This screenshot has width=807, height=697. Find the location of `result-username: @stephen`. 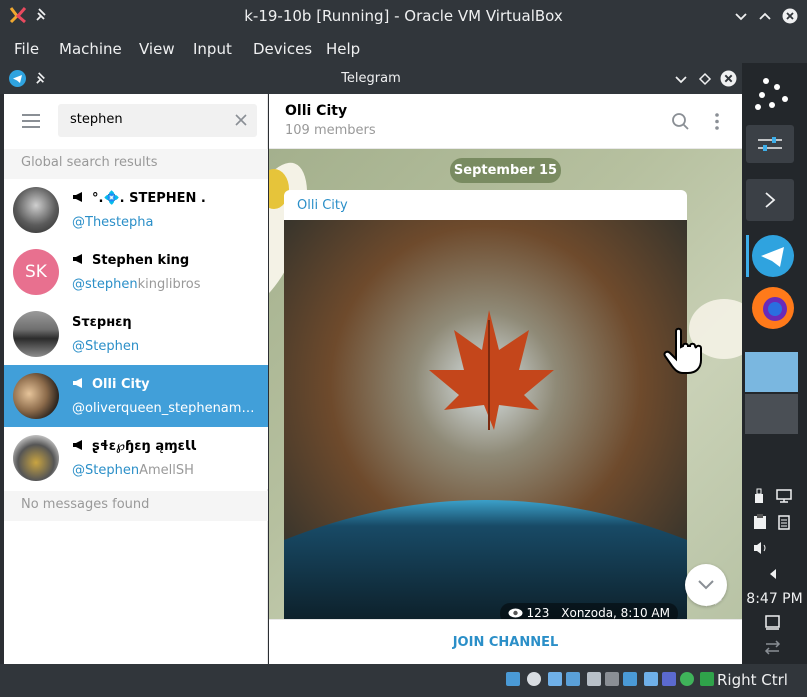

result-username: @stephen is located at coordinates (105, 284).